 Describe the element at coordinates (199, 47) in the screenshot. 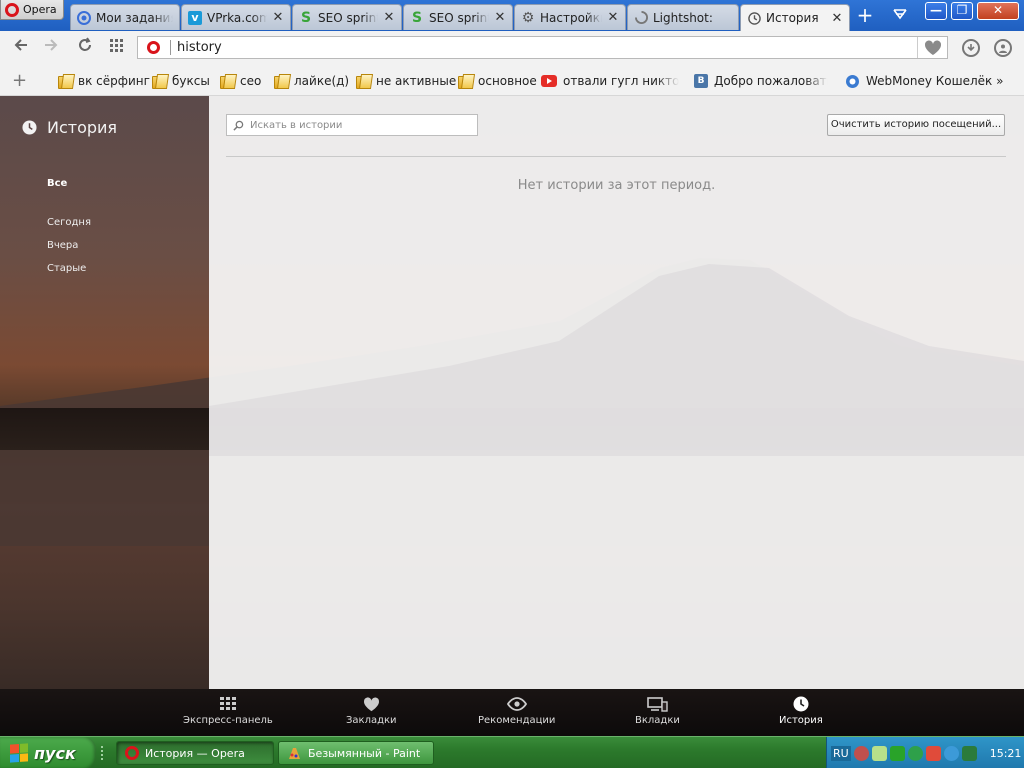

I see `url-text: history` at that location.